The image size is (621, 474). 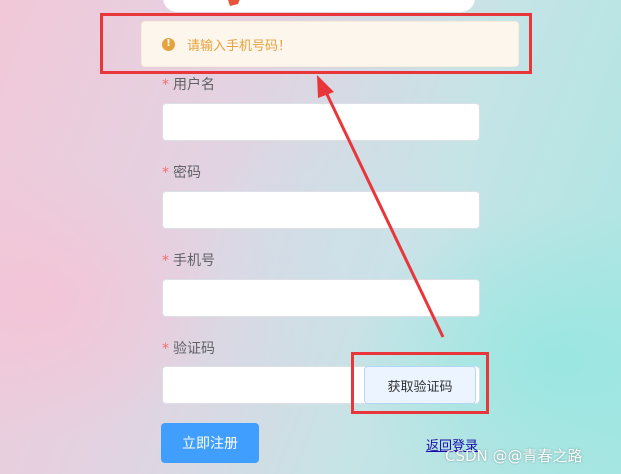 What do you see at coordinates (187, 173) in the screenshot?
I see `password-label-text: 密码` at bounding box center [187, 173].